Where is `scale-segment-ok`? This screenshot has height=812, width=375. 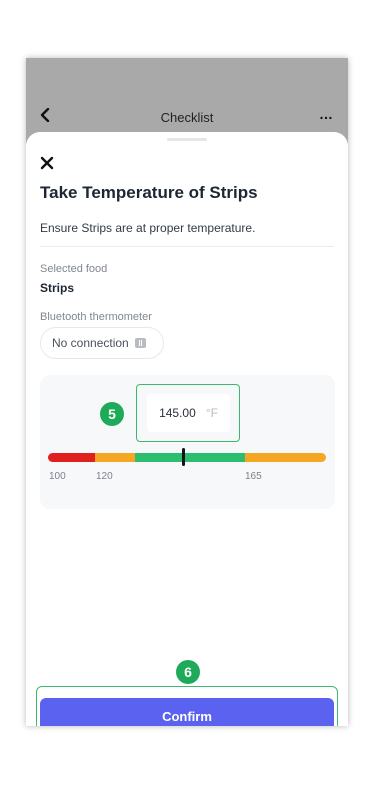
scale-segment-ok is located at coordinates (190, 457).